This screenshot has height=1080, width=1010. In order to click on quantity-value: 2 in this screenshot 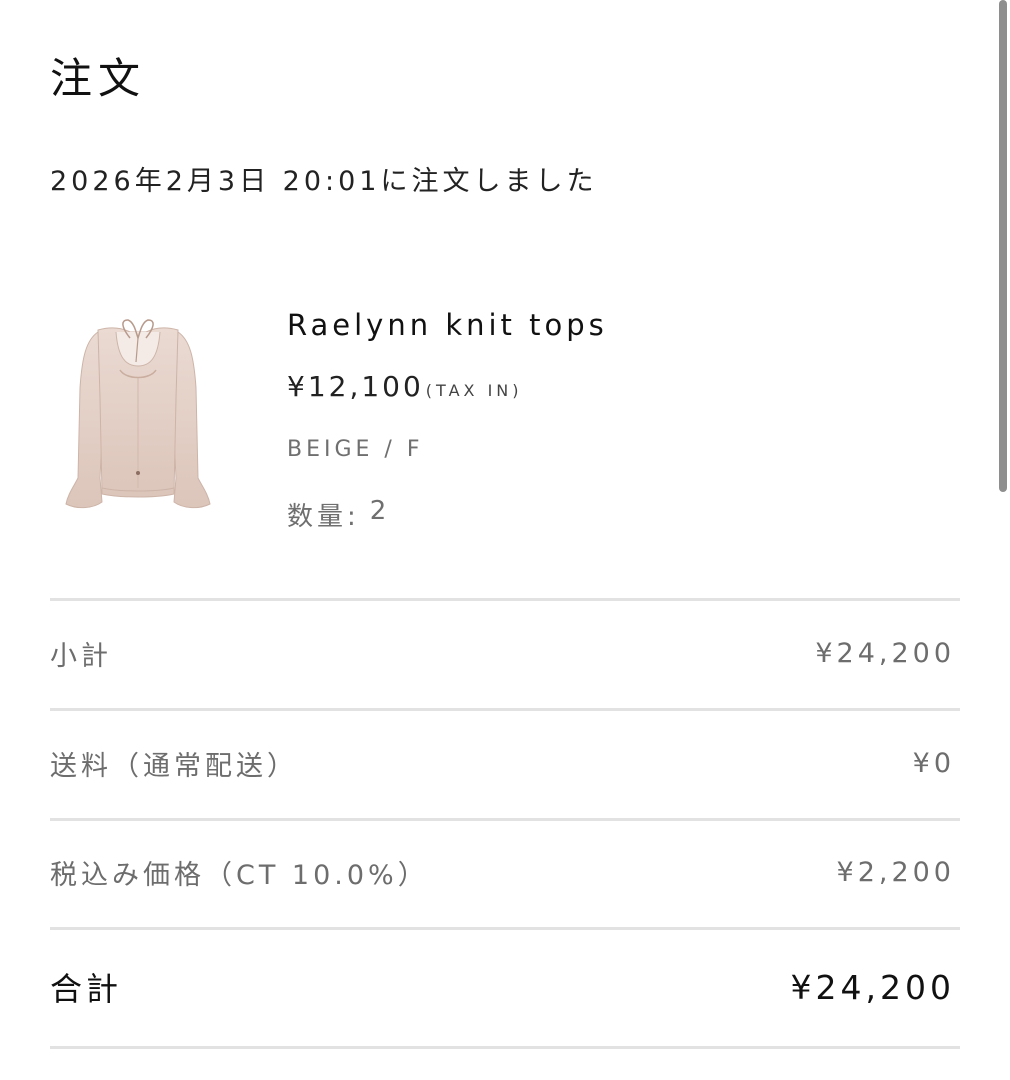, I will do `click(380, 511)`.